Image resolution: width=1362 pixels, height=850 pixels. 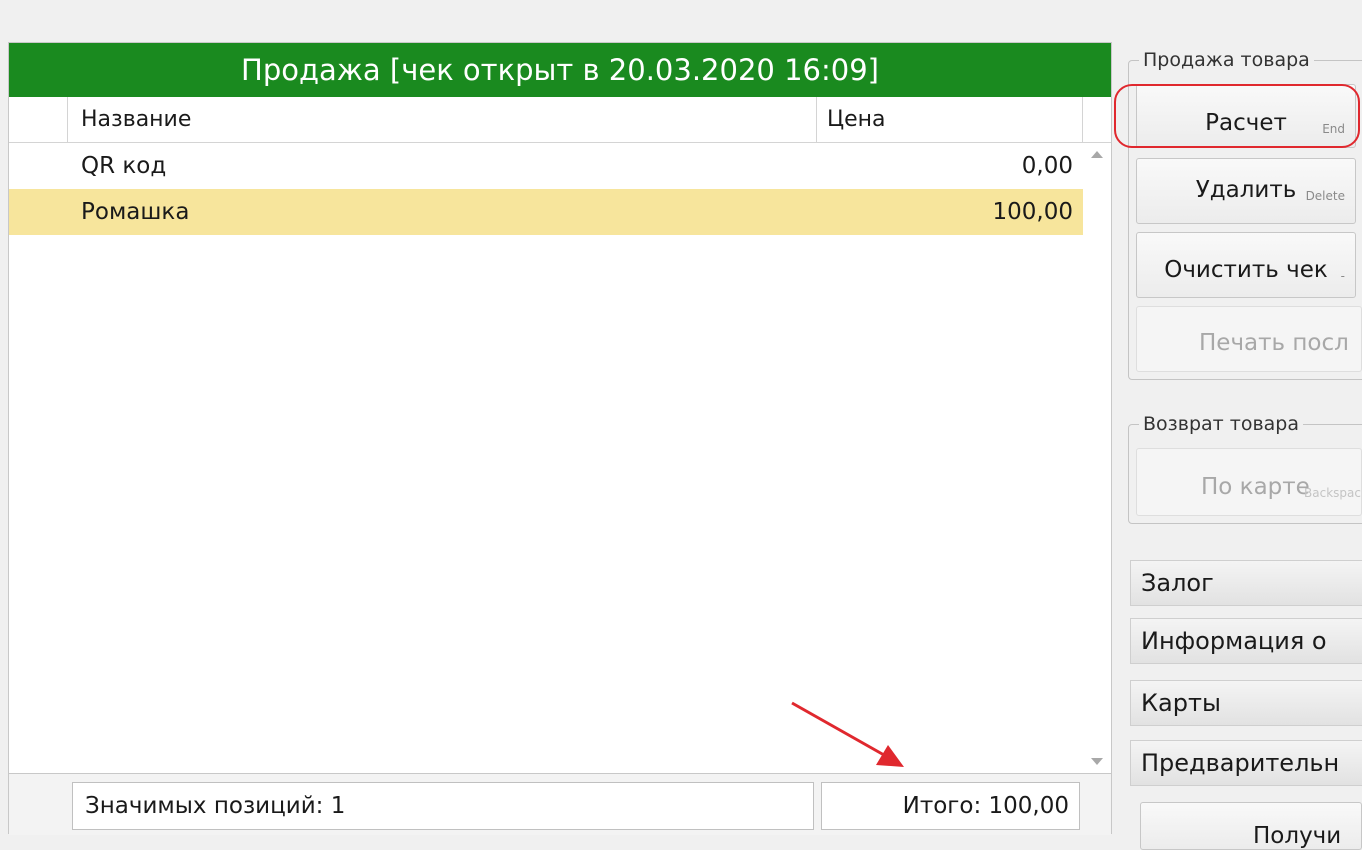 I want to click on window-top-strip, so click(x=681, y=20).